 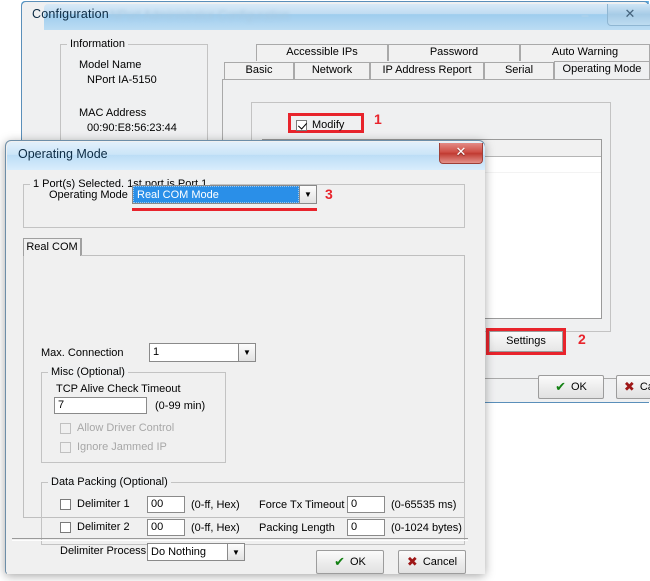 I want to click on force-tx-timeout-hint: (0-65535 ms), so click(x=424, y=505).